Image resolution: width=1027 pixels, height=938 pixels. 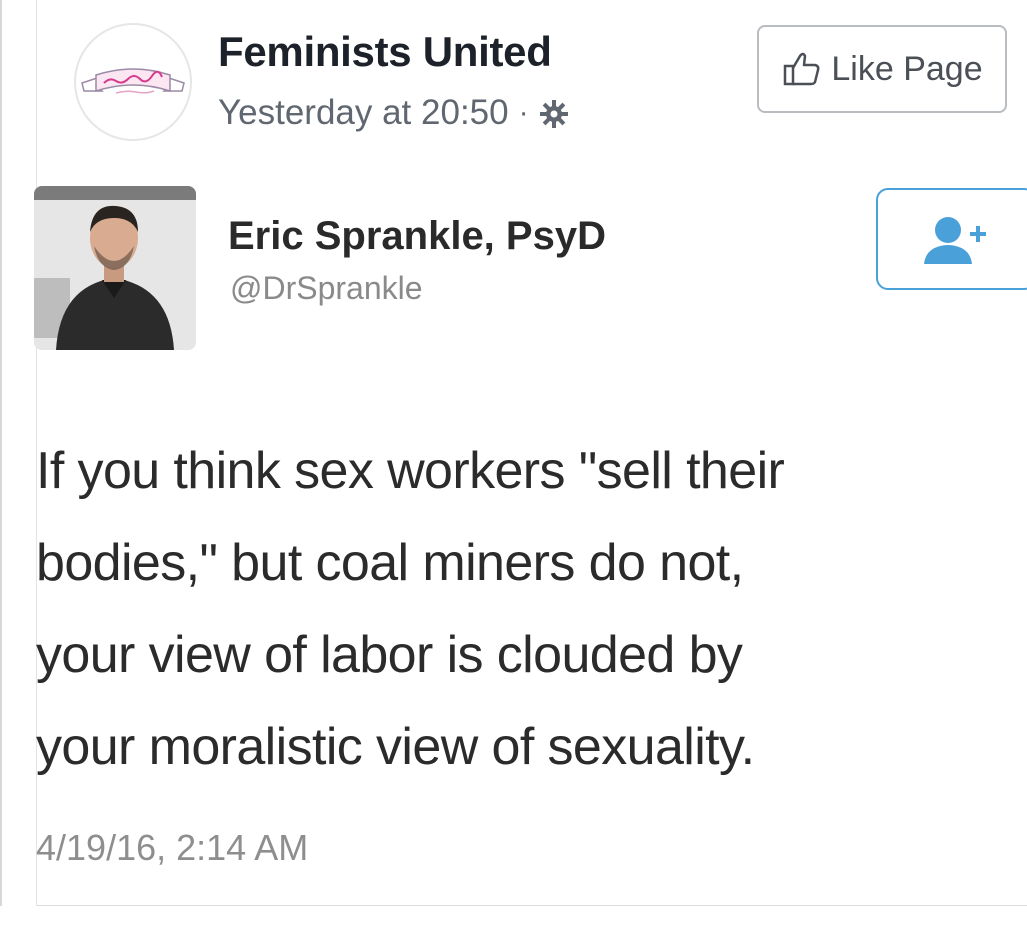 I want to click on tweet-text-line: your moralistic view of sexuality., so click(x=395, y=747).